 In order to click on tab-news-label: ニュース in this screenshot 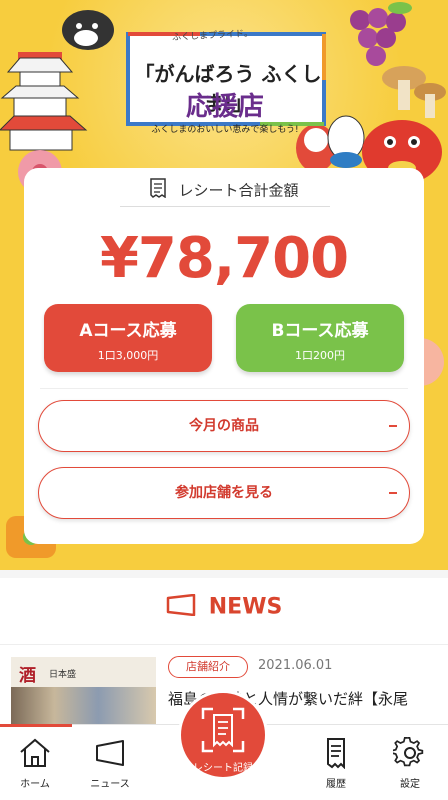, I will do `click(110, 784)`.